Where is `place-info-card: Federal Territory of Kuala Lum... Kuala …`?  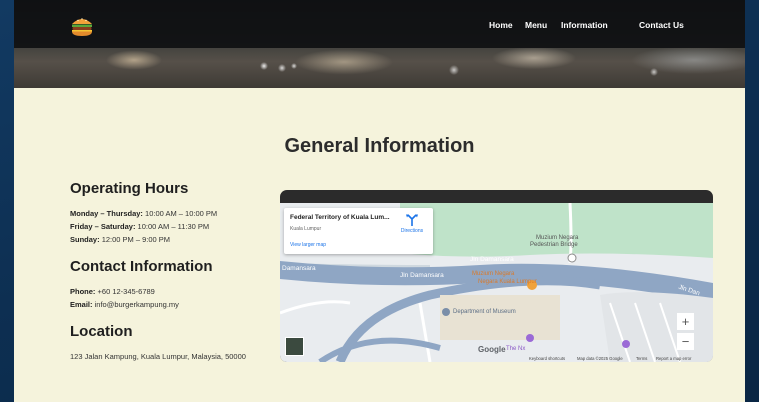 place-info-card: Federal Territory of Kuala Lum... Kuala … is located at coordinates (358, 231).